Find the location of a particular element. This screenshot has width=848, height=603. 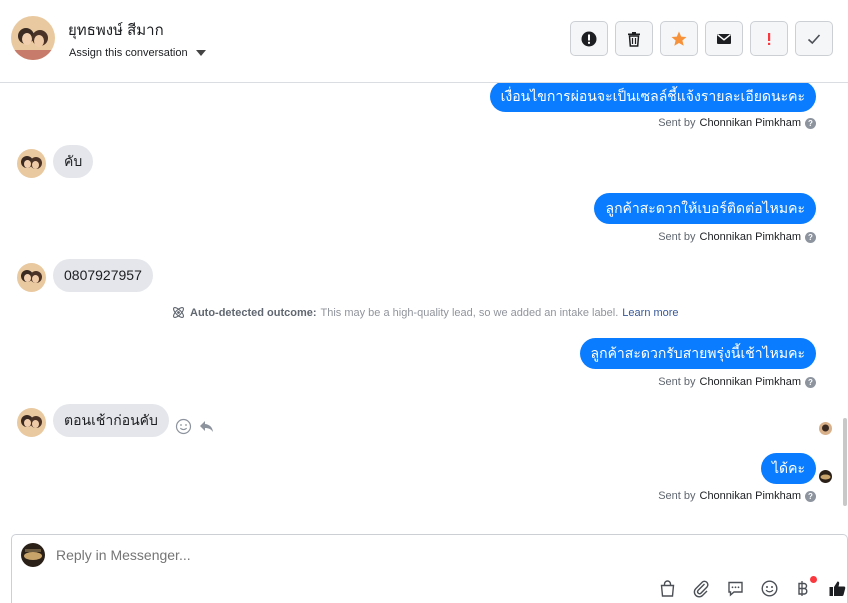

caret-down-icon is located at coordinates (200, 53).